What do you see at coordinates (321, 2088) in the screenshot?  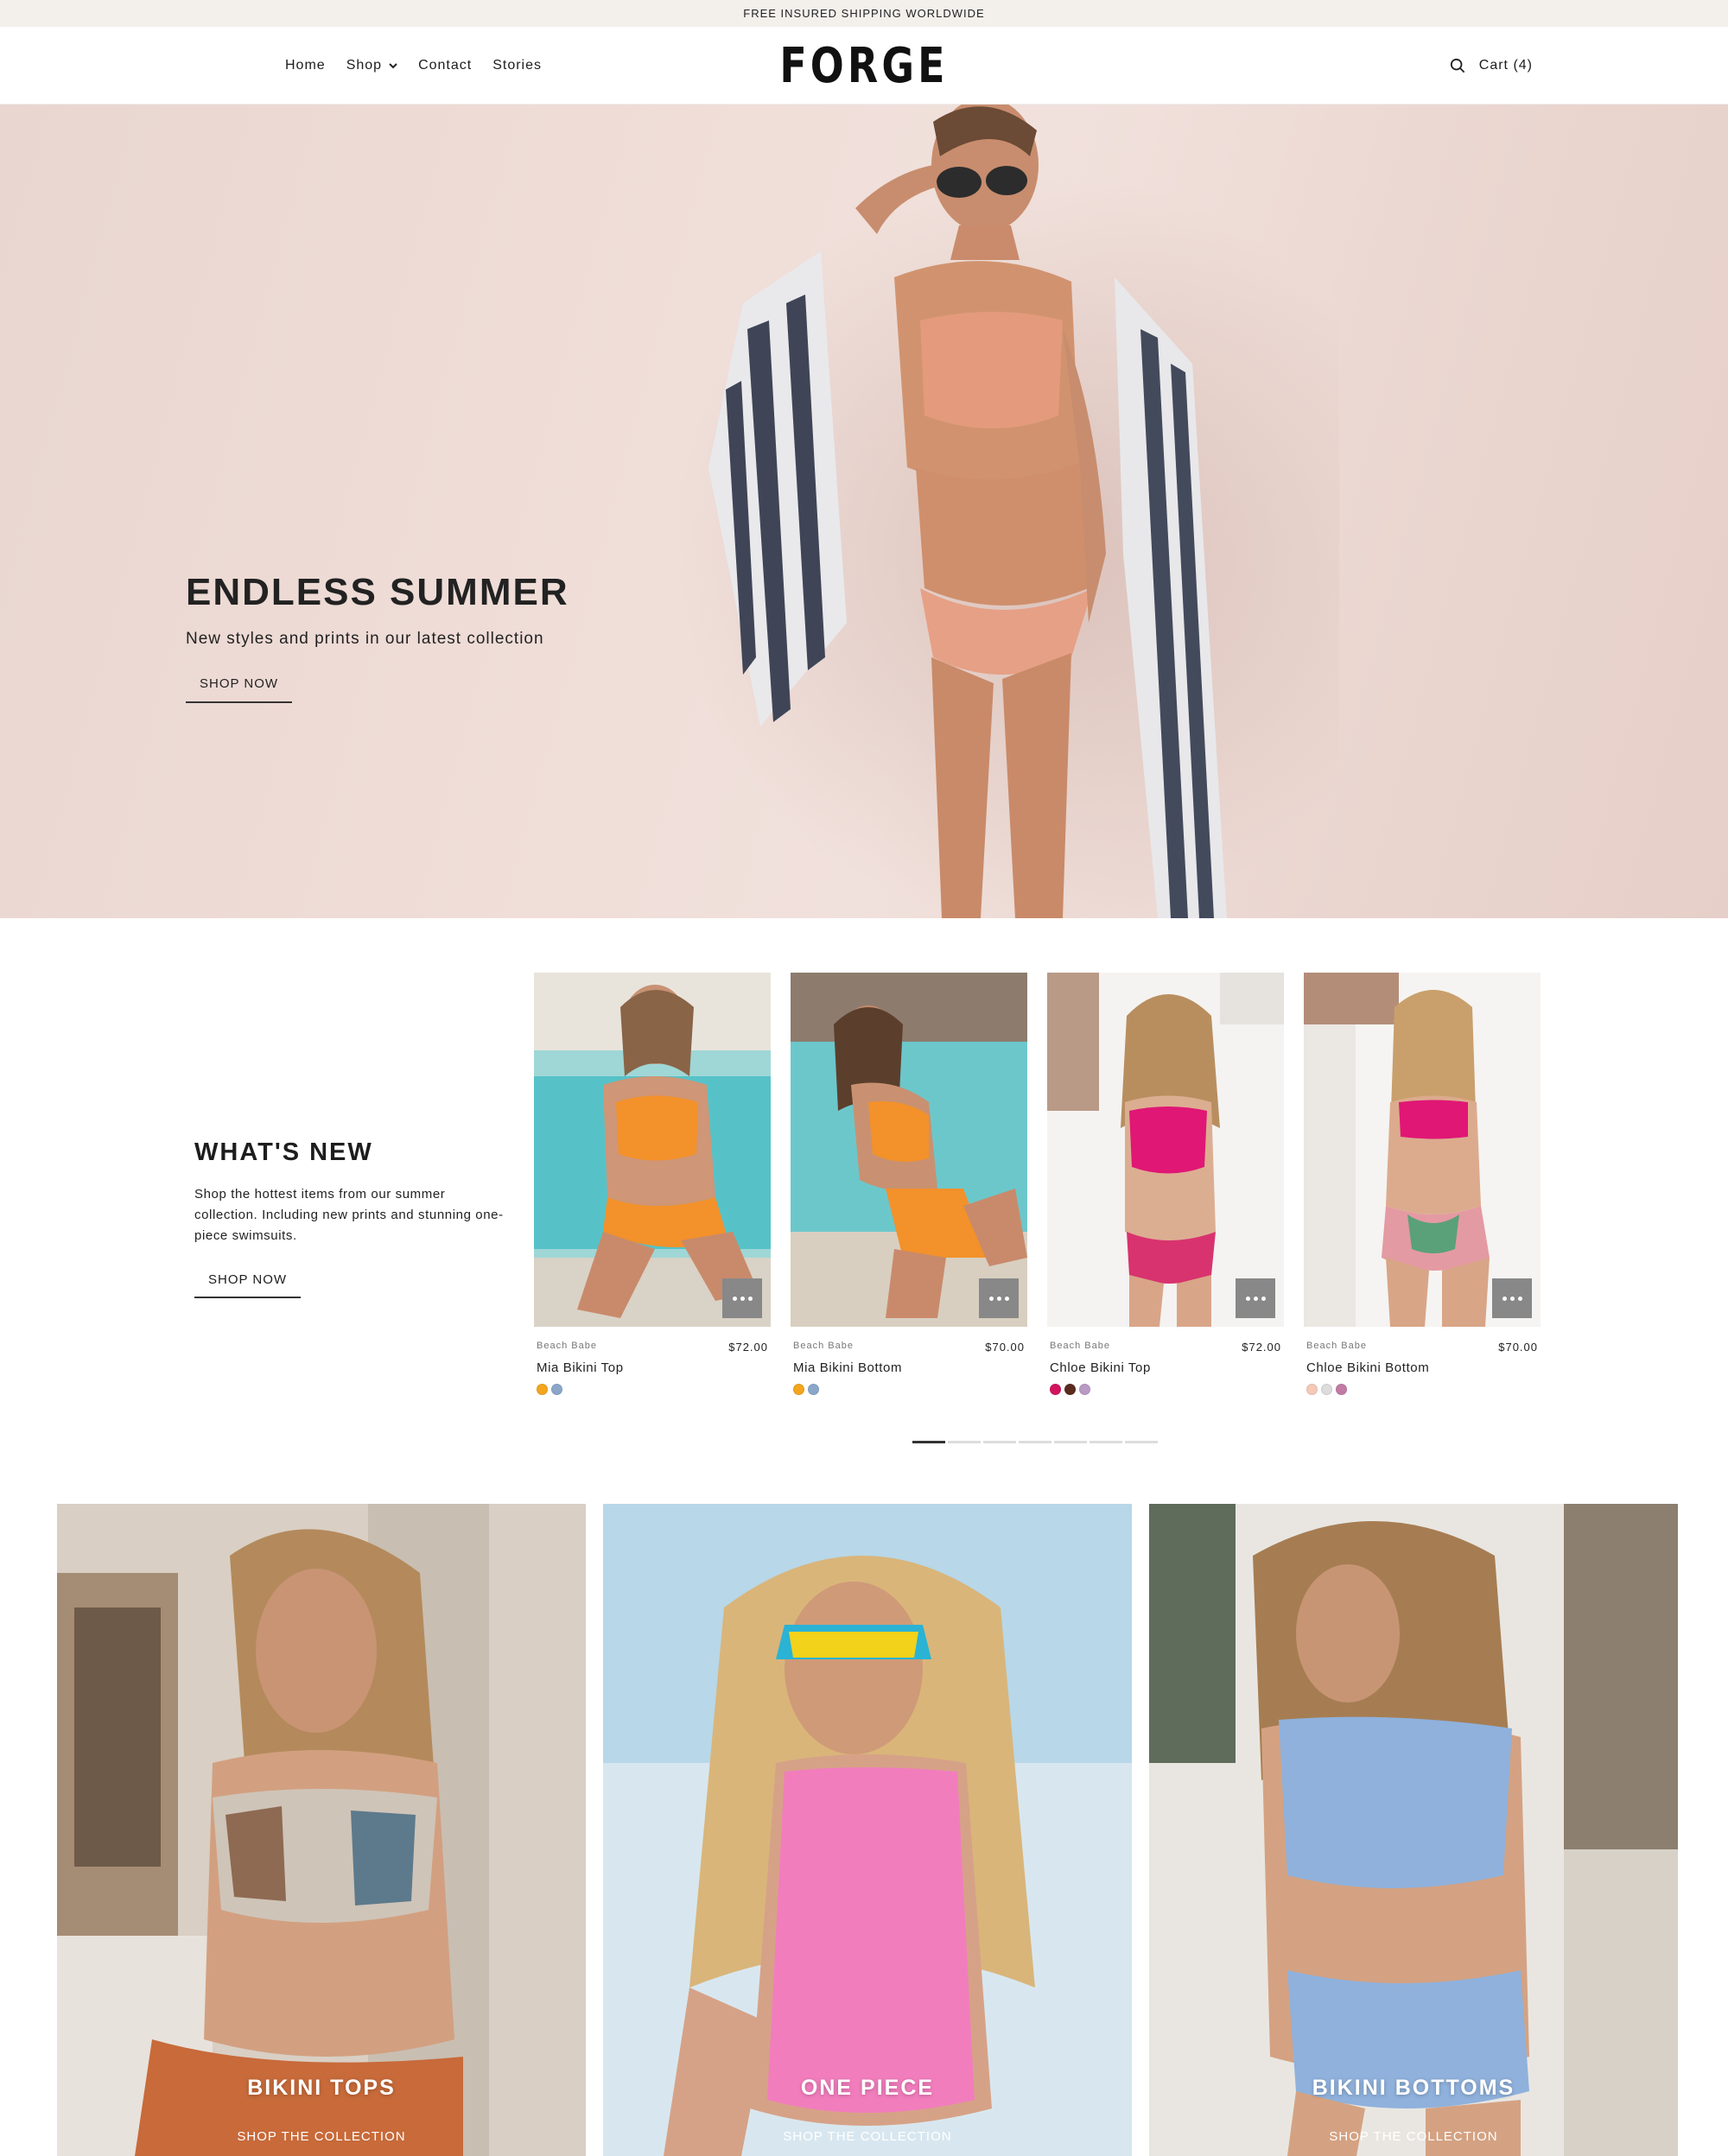 I see `collection-title: BIKINI TOPS` at bounding box center [321, 2088].